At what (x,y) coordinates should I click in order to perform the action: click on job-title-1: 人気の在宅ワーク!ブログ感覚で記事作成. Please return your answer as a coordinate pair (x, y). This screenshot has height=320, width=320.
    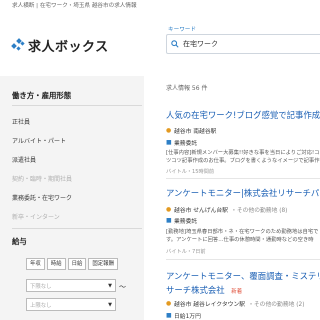
    Looking at the image, I should click on (243, 115).